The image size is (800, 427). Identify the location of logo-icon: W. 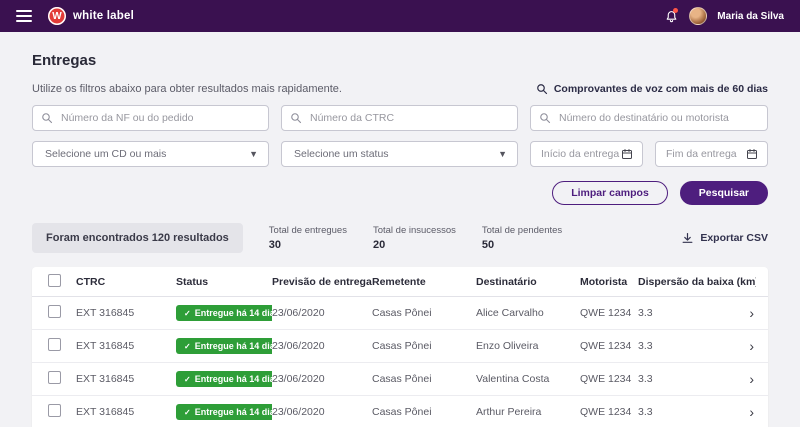
(57, 16).